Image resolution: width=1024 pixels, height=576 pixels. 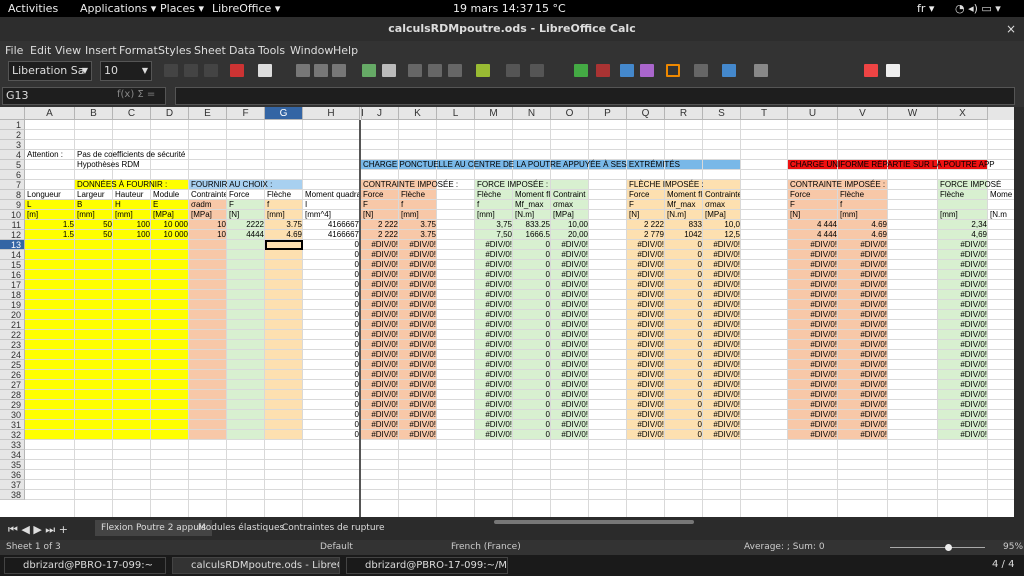 I want to click on row-header-31: 31, so click(x=12, y=425).